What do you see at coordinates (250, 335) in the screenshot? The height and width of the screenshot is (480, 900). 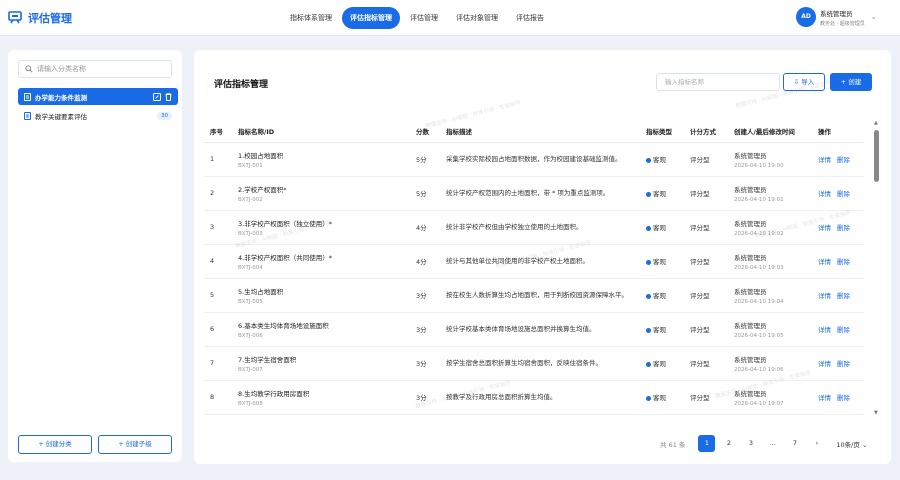 I see `indicator-id: BXTJ-006` at bounding box center [250, 335].